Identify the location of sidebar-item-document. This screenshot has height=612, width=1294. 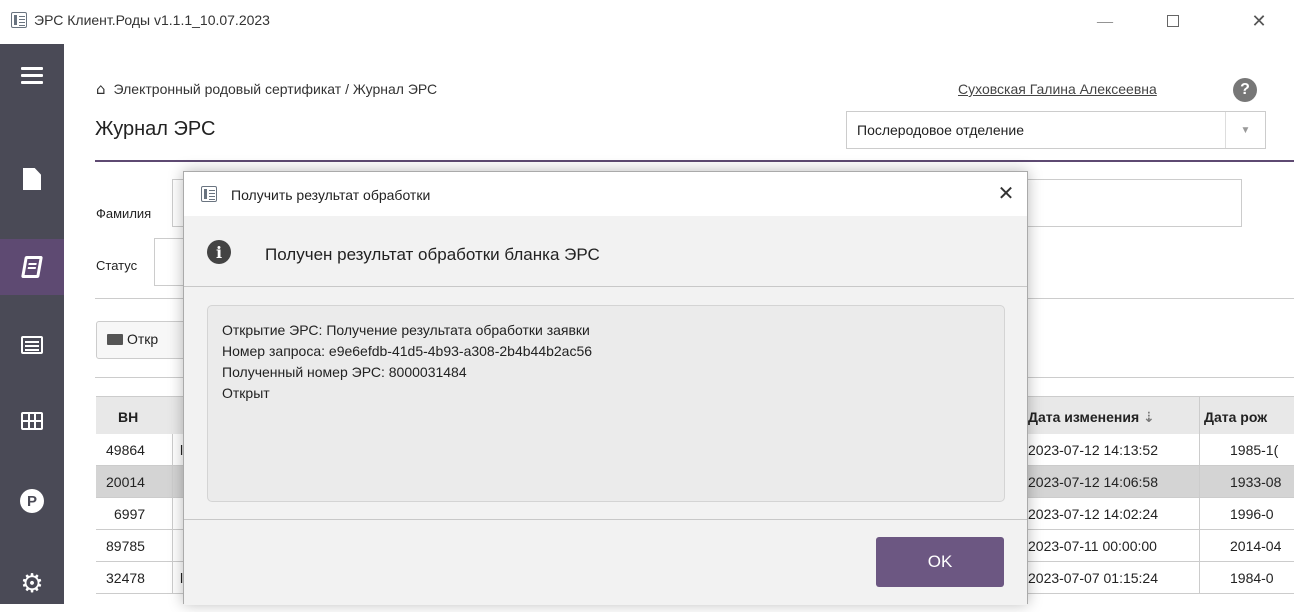
(32, 179).